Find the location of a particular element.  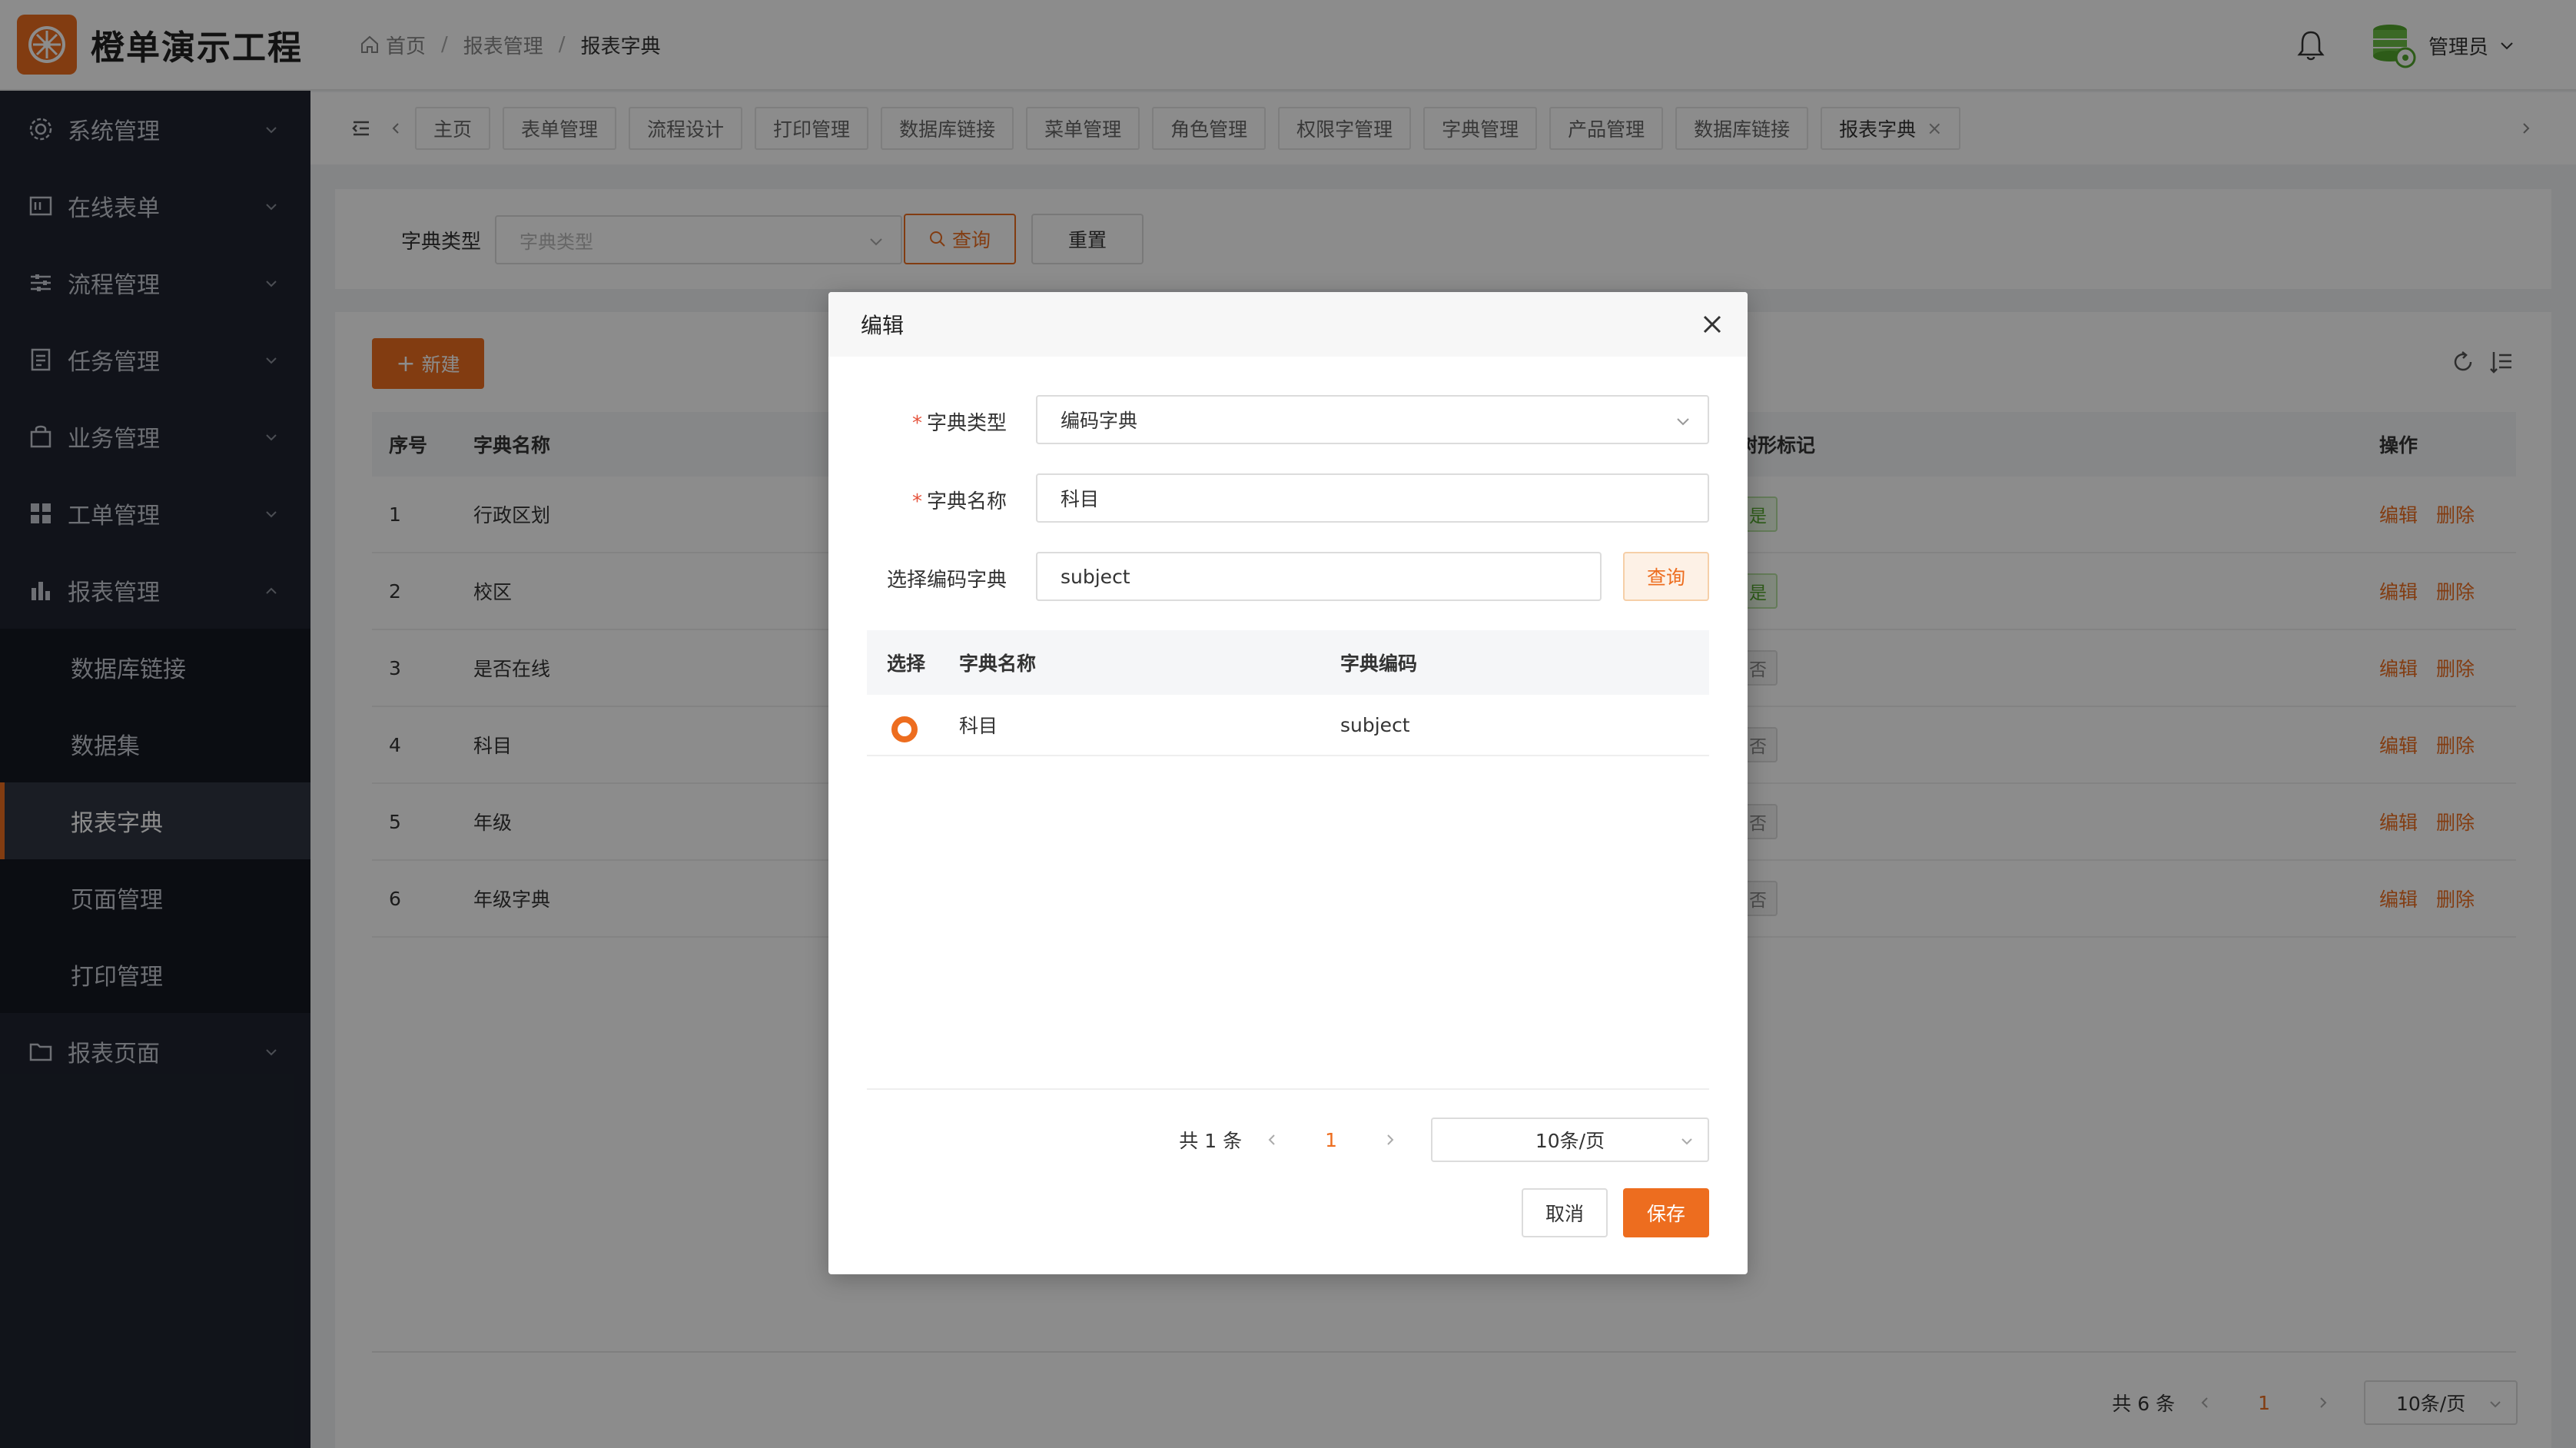

code-dict-label: 选择编码字典 is located at coordinates (947, 580).